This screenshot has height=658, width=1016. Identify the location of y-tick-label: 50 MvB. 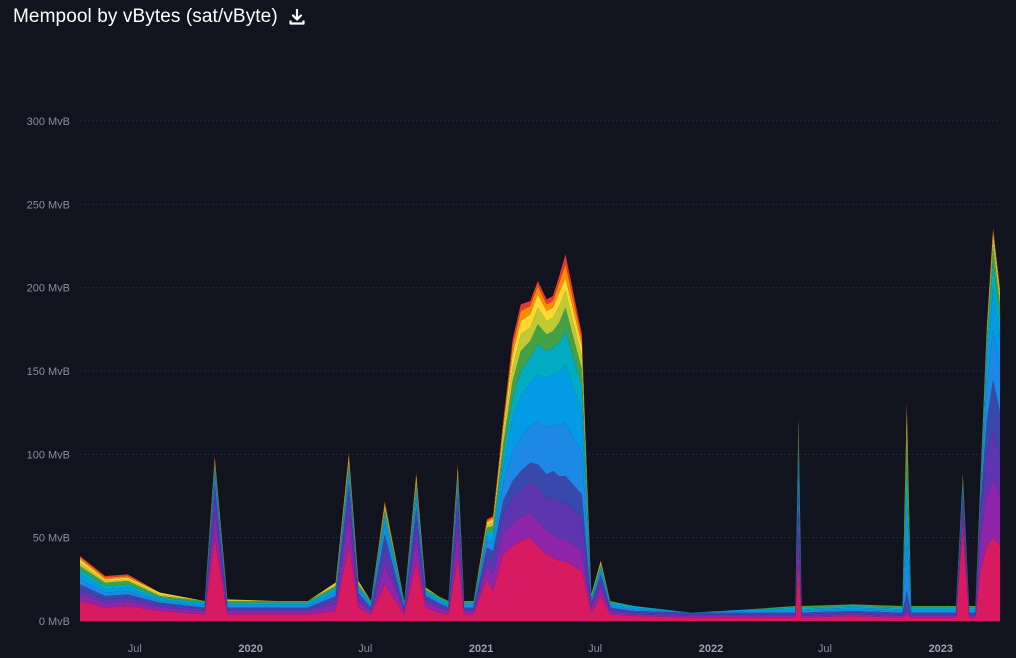
(51, 539).